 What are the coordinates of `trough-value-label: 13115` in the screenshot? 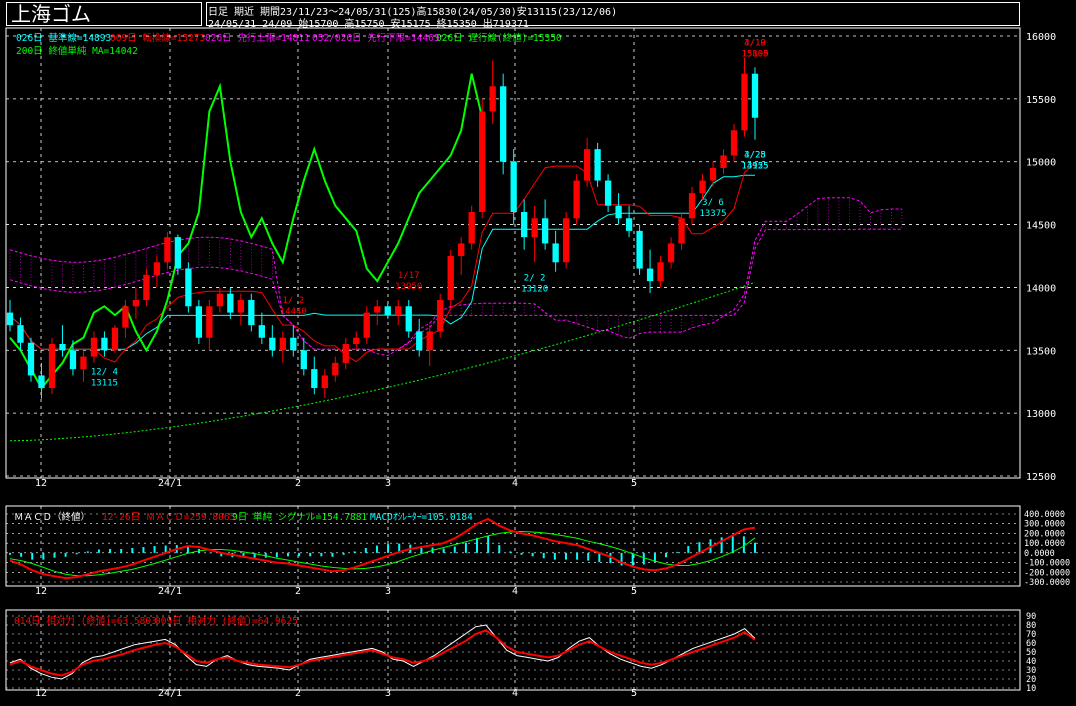 It's located at (104, 384).